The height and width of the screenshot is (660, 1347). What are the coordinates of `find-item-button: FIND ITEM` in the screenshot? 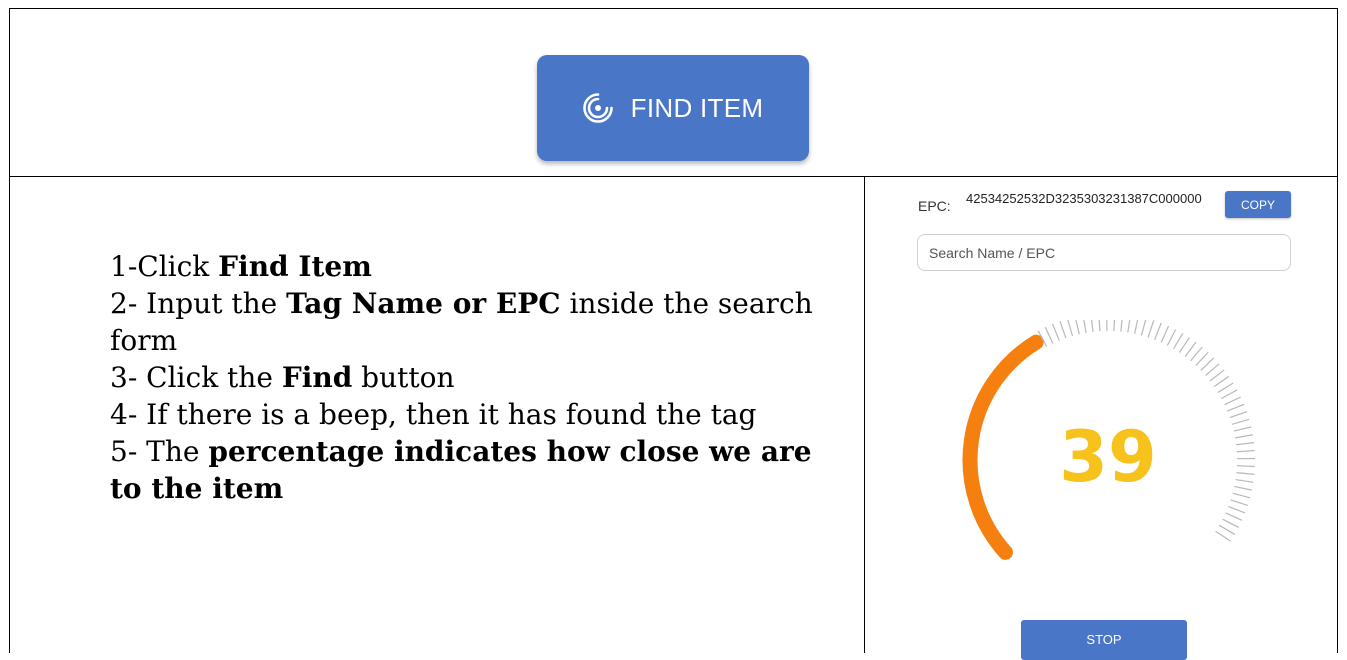 It's located at (673, 108).